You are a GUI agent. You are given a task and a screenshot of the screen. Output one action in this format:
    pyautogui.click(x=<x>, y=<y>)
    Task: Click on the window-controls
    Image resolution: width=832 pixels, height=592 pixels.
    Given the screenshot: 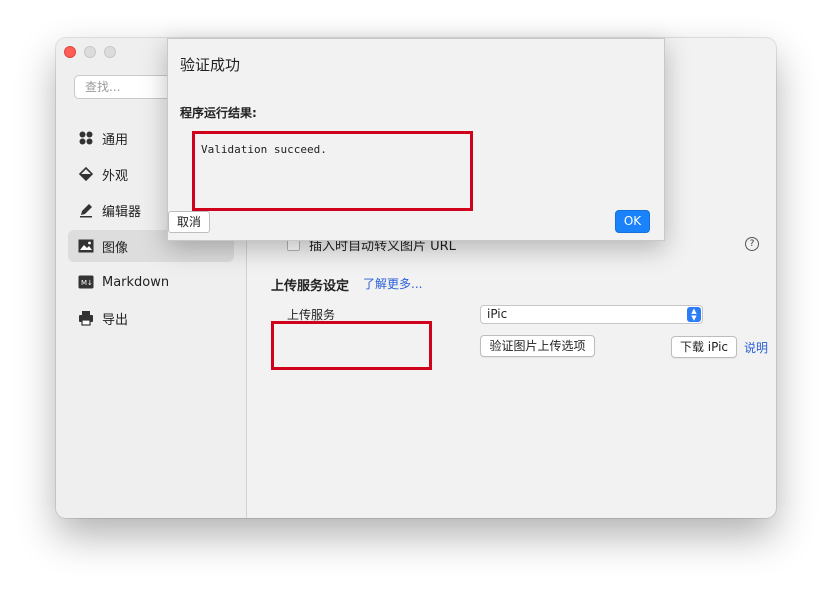 What is the action you would take?
    pyautogui.click(x=90, y=52)
    